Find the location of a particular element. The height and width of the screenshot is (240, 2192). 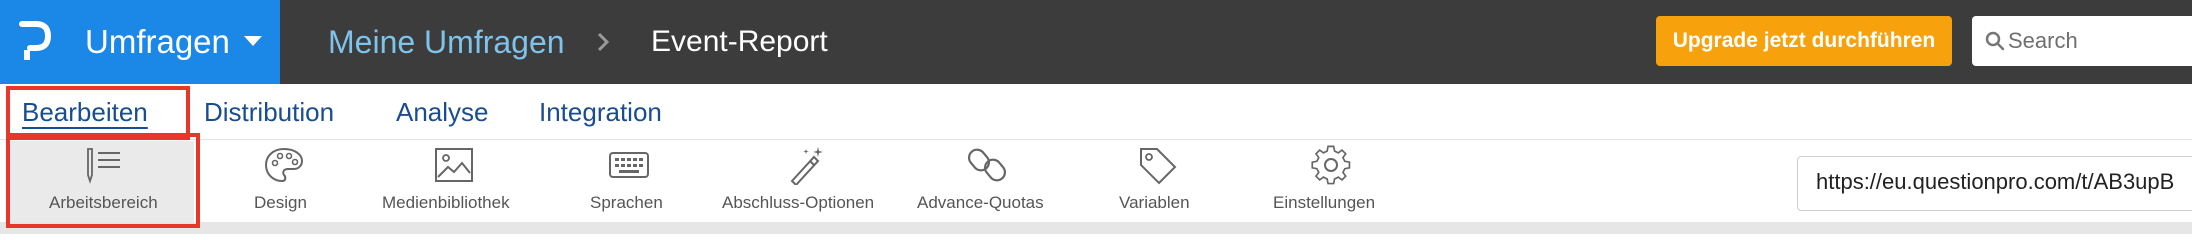

tool-einstellungen: Einstellungen is located at coordinates (1331, 182).